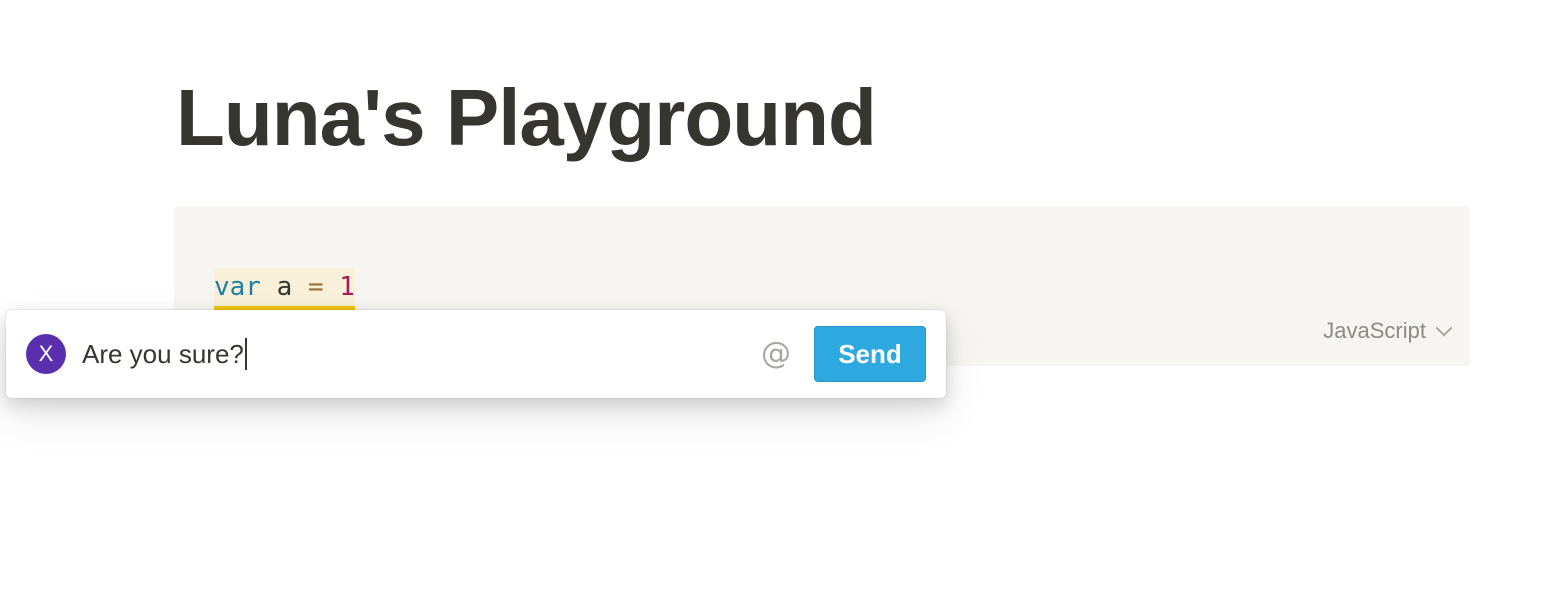 This screenshot has width=1568, height=610. I want to click on send-button: Send, so click(870, 354).